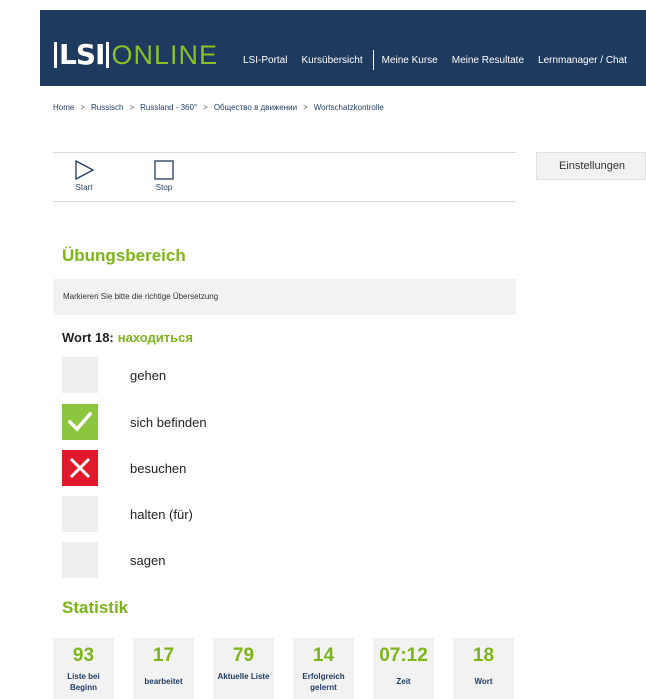  Describe the element at coordinates (158, 468) in the screenshot. I see `answer-label: besuchen` at that location.